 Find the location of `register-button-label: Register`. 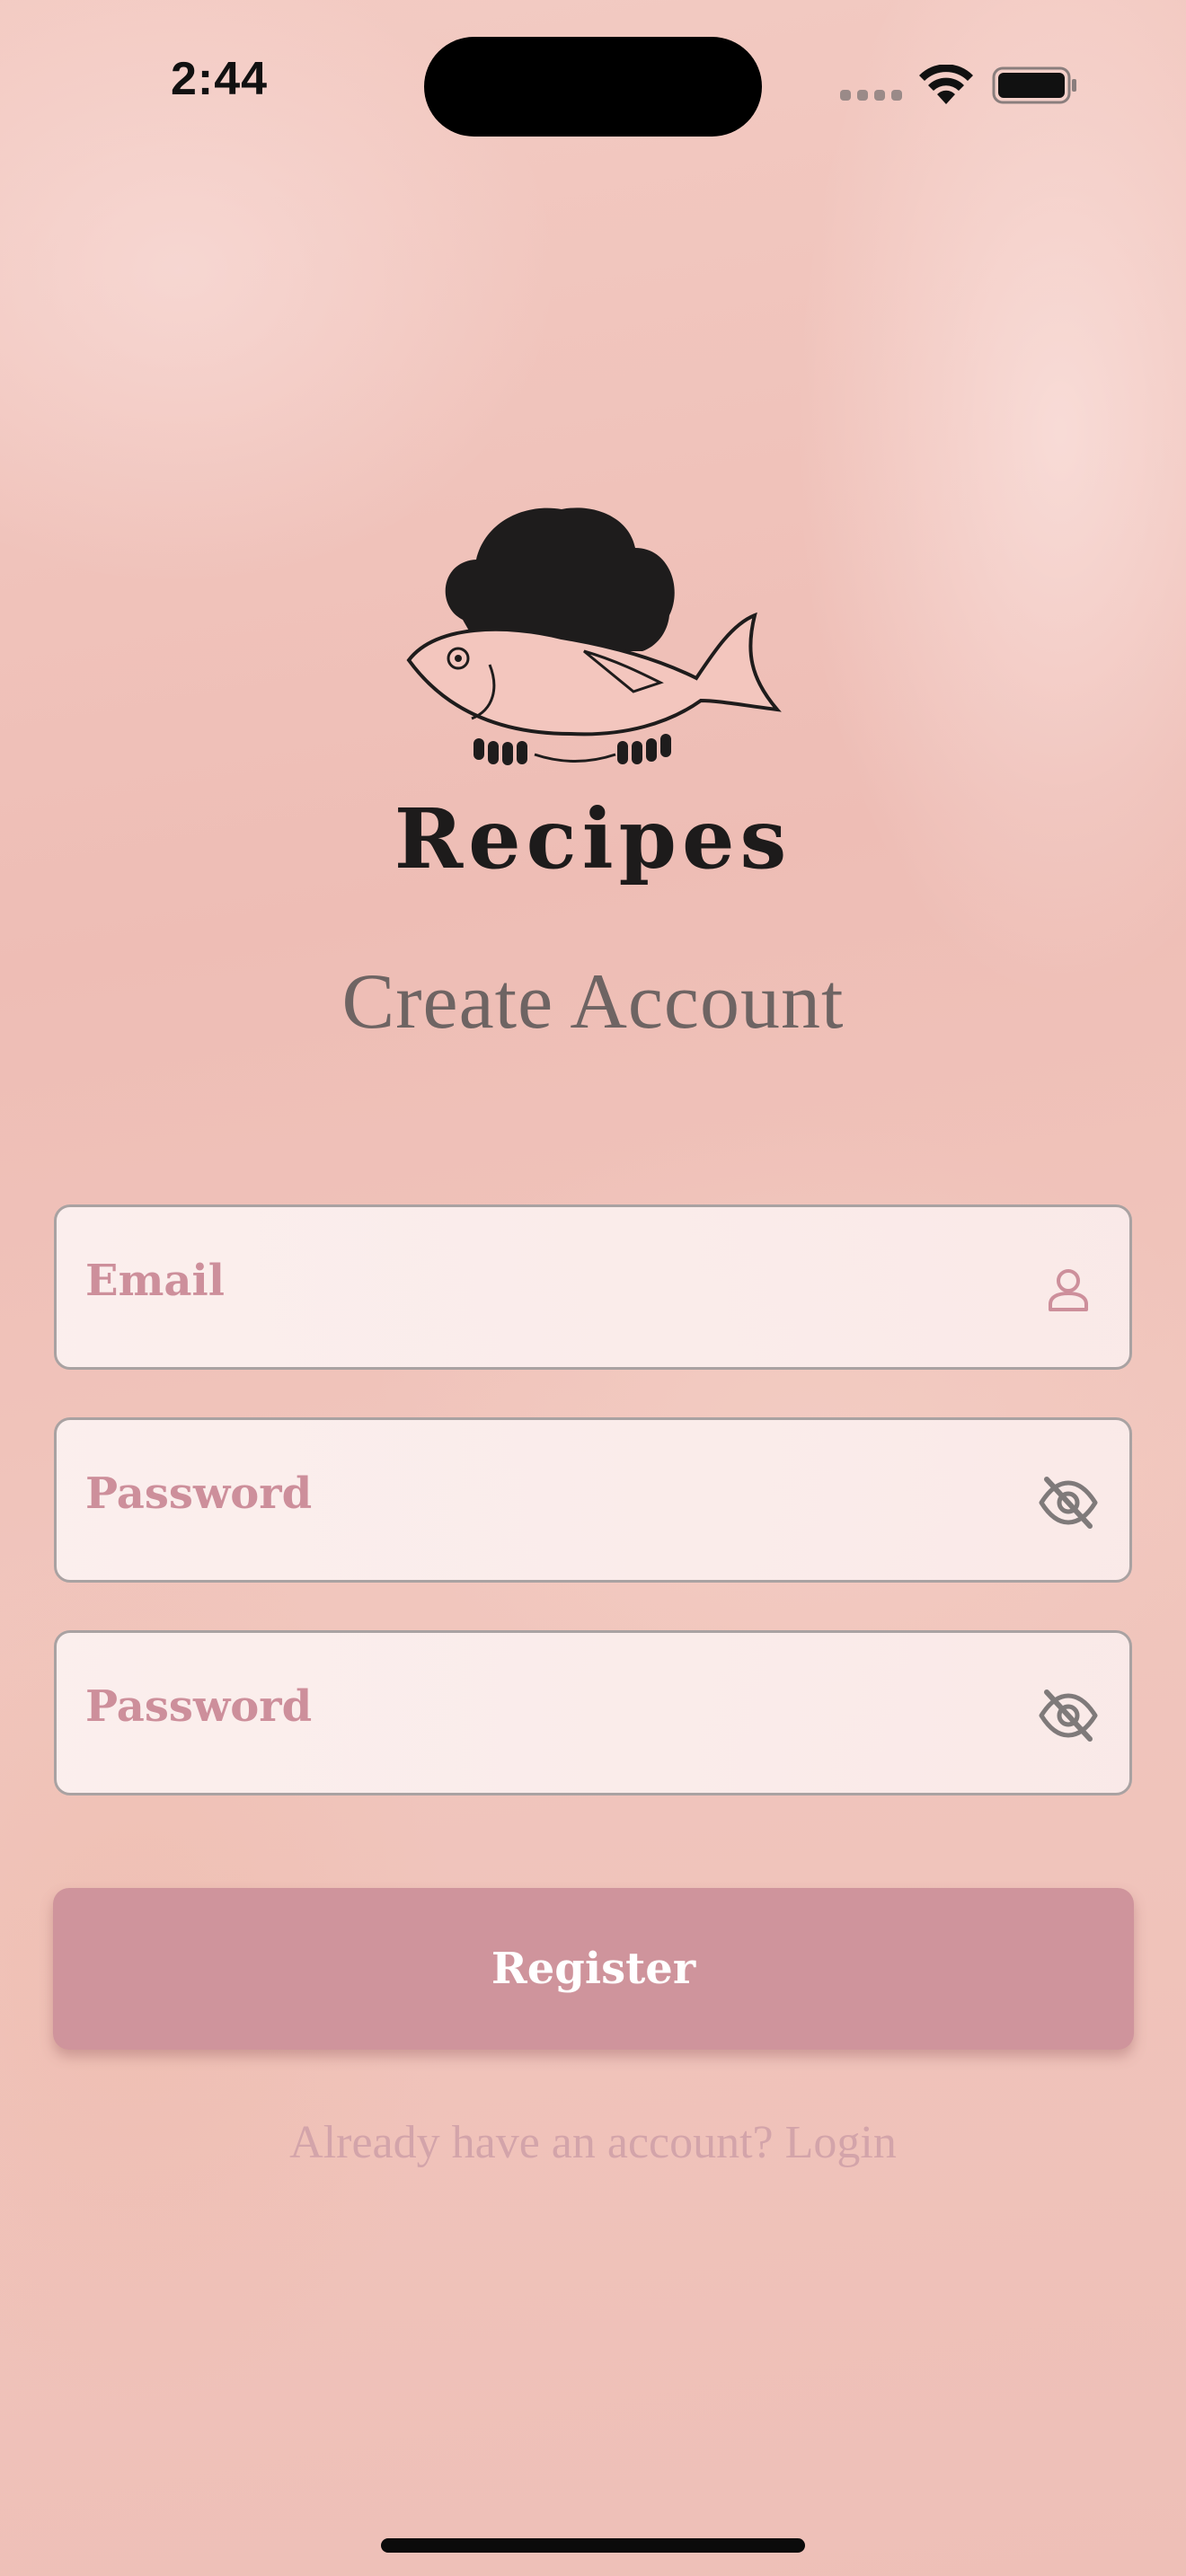

register-button-label: Register is located at coordinates (593, 1969).